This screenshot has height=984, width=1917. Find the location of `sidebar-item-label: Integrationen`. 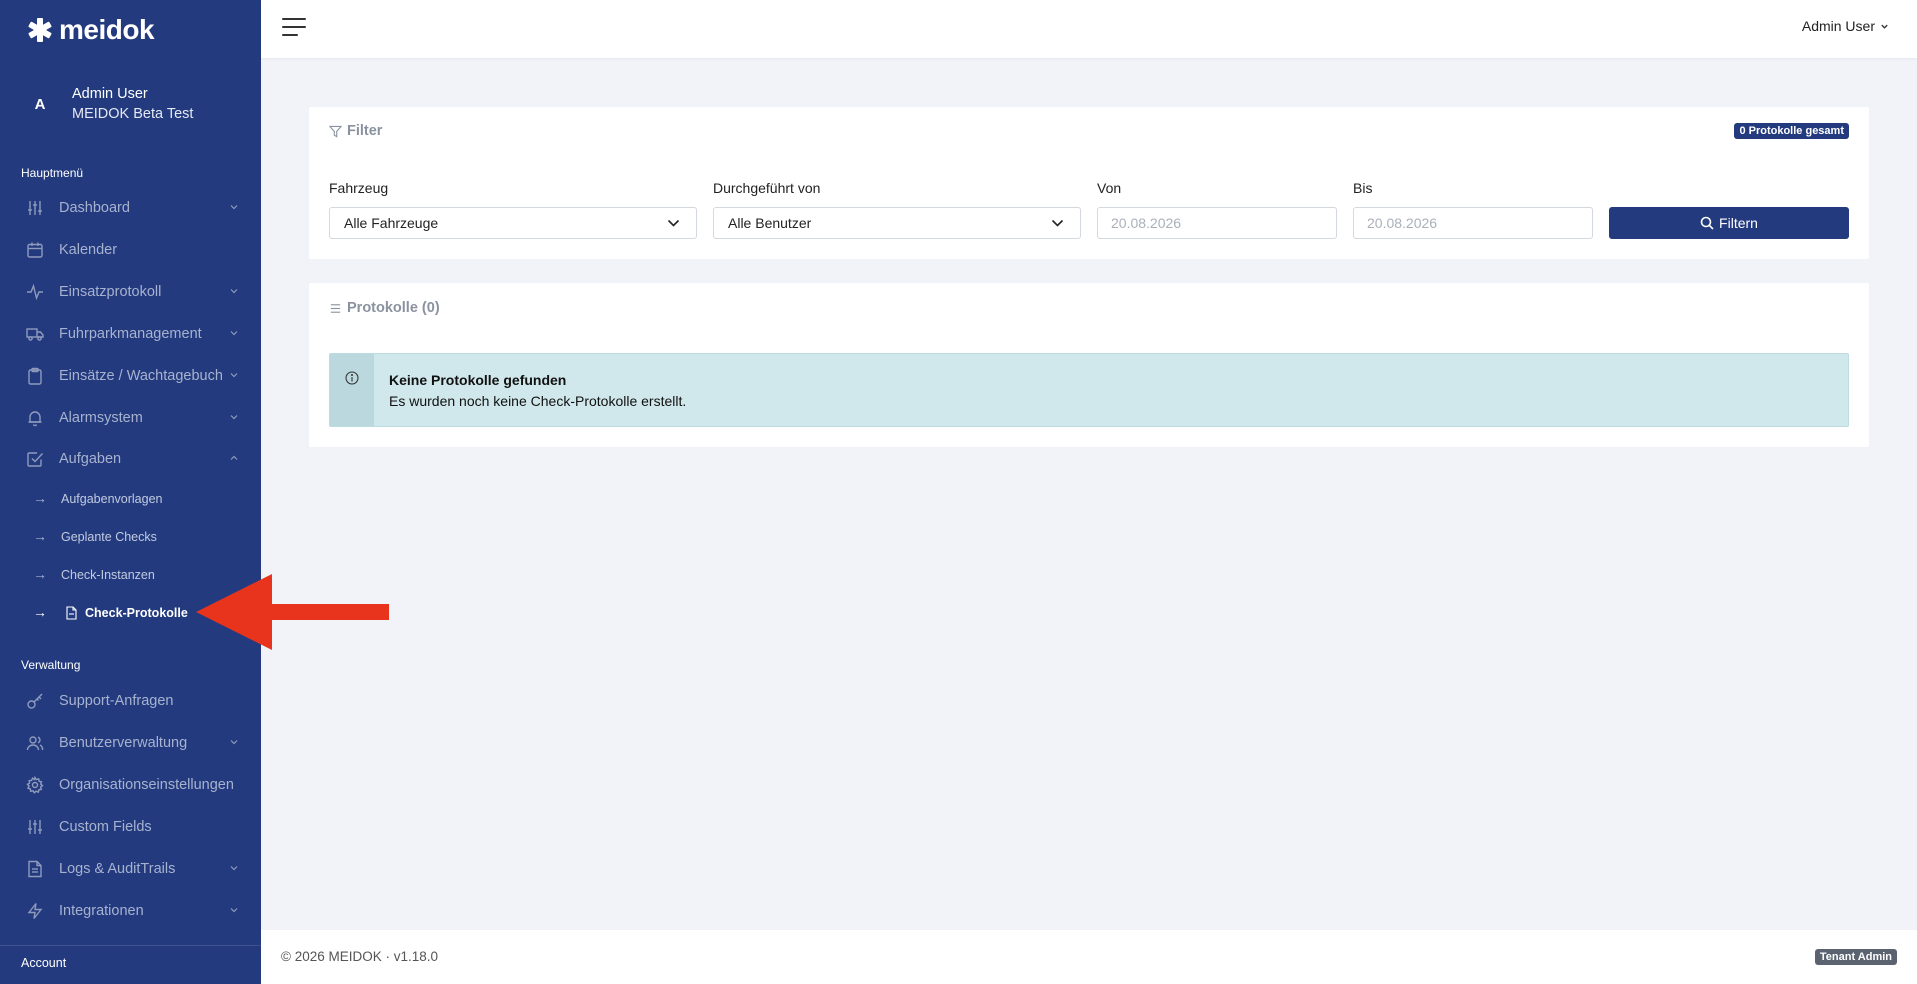

sidebar-item-label: Integrationen is located at coordinates (101, 911).